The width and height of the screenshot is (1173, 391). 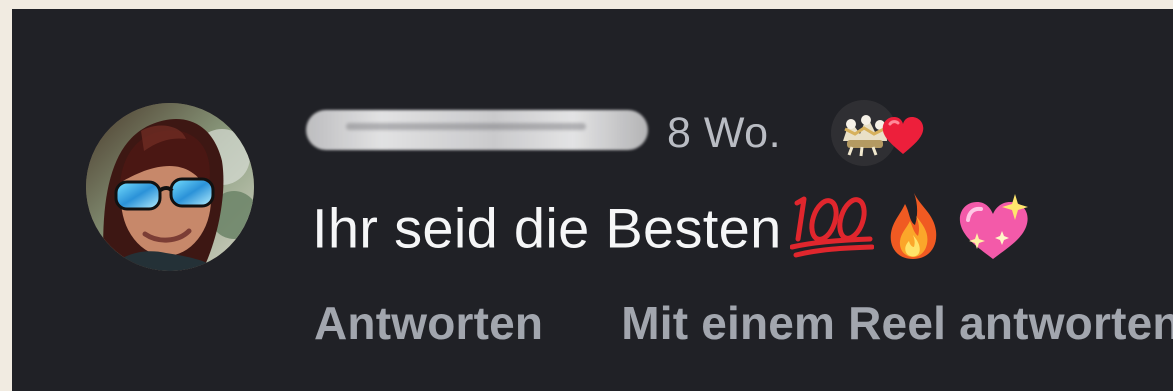 What do you see at coordinates (897, 323) in the screenshot?
I see `reply-with-reel-button: Mit einem Reel antworten` at bounding box center [897, 323].